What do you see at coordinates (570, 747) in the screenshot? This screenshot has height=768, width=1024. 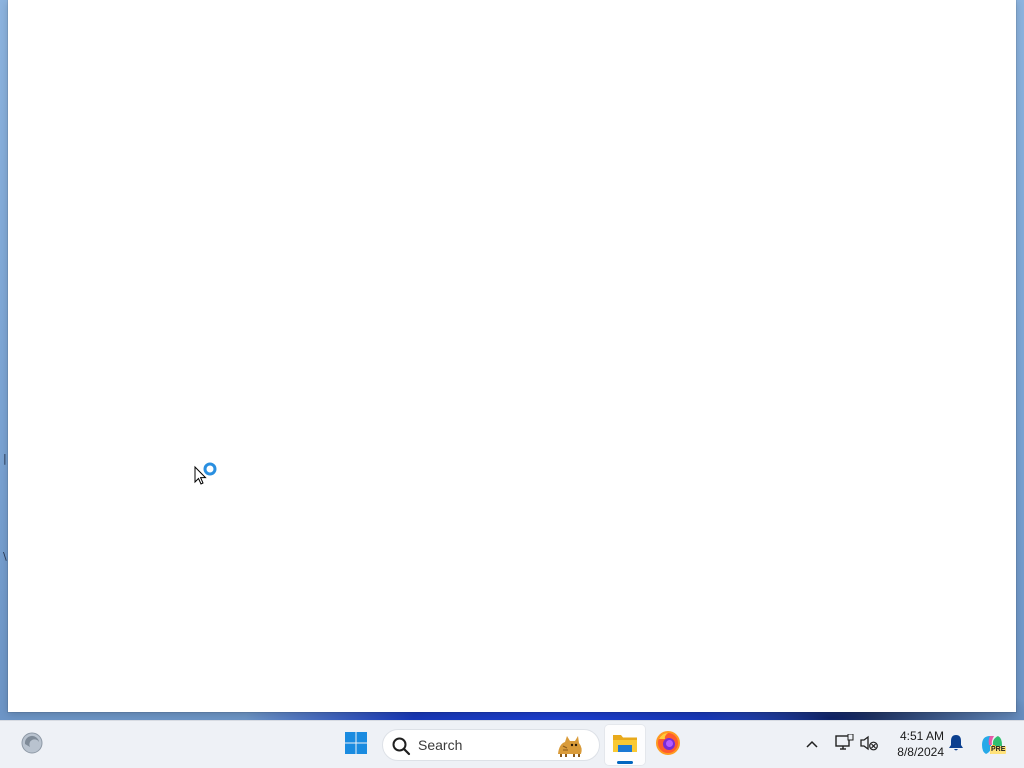 I see `search-highlight-cat-icon` at bounding box center [570, 747].